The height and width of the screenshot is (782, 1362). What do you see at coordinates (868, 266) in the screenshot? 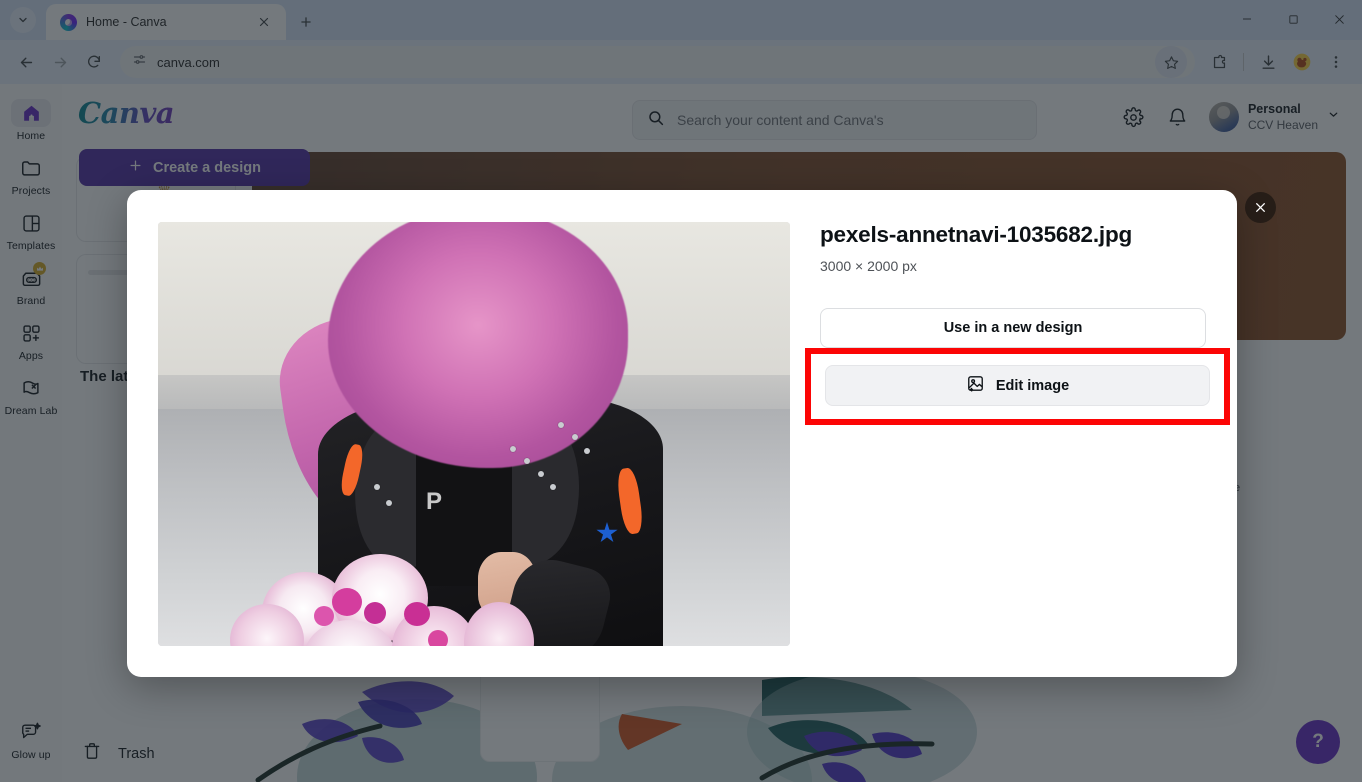
I see `file-dimensions: 3000 × 2000 px` at bounding box center [868, 266].